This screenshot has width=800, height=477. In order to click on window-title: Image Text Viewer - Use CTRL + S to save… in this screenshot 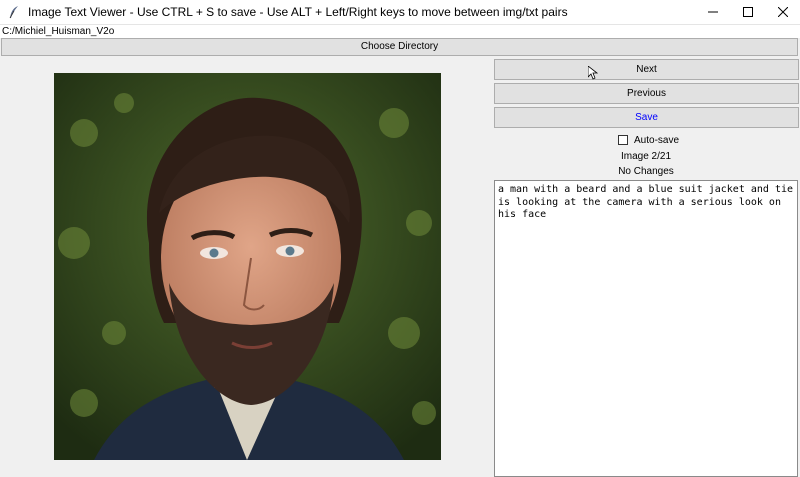, I will do `click(298, 12)`.